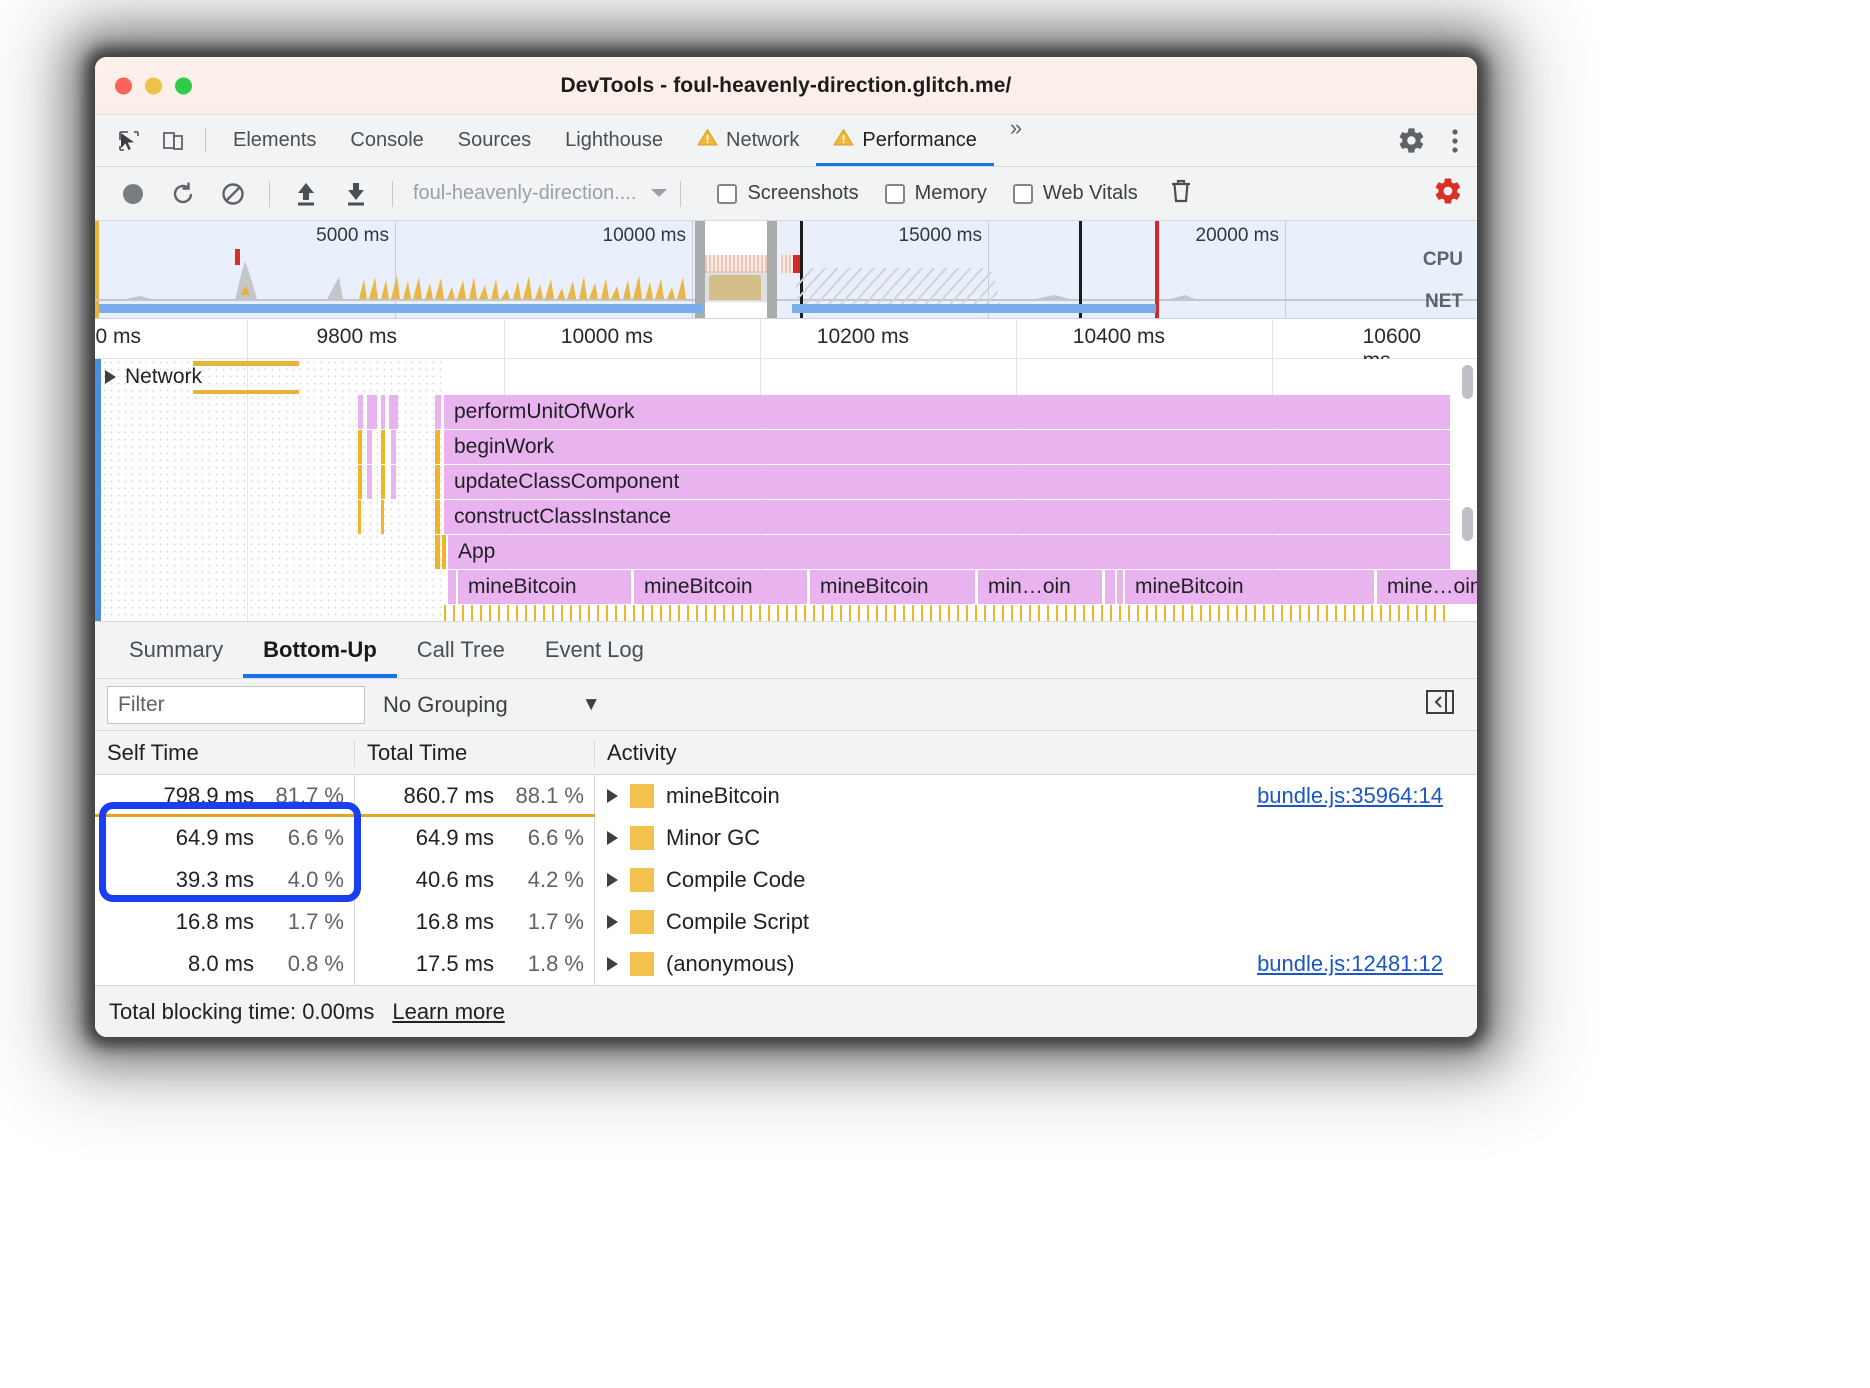  What do you see at coordinates (786, 377) in the screenshot?
I see `network-track-header: Network` at bounding box center [786, 377].